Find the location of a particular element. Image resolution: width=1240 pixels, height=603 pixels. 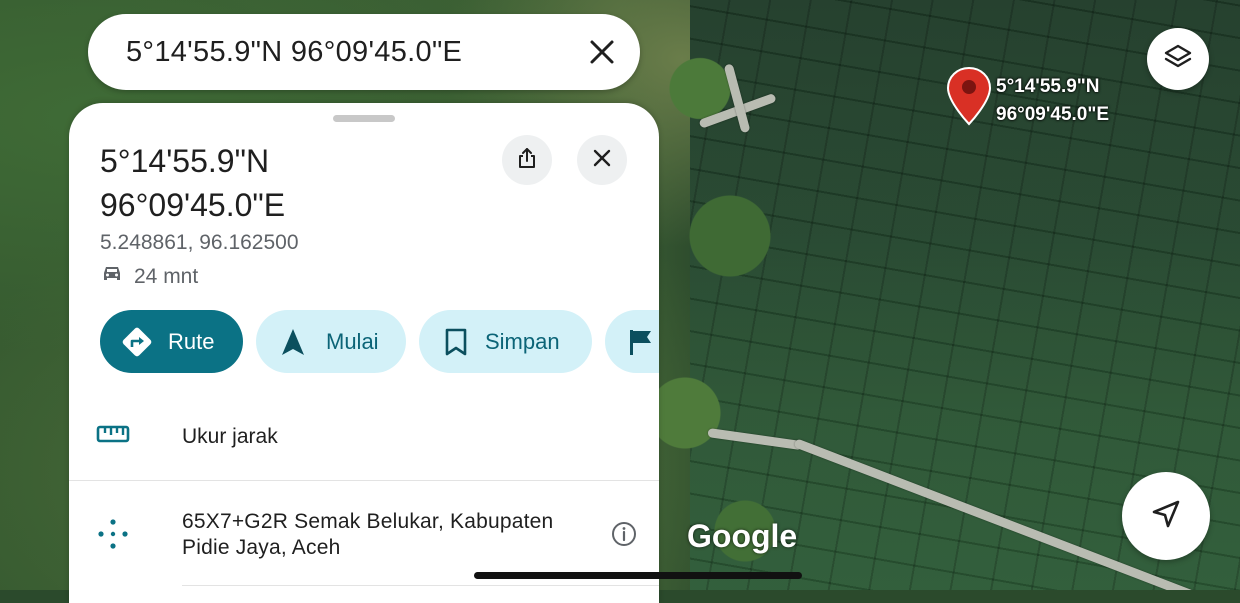

close-icon is located at coordinates (602, 160).